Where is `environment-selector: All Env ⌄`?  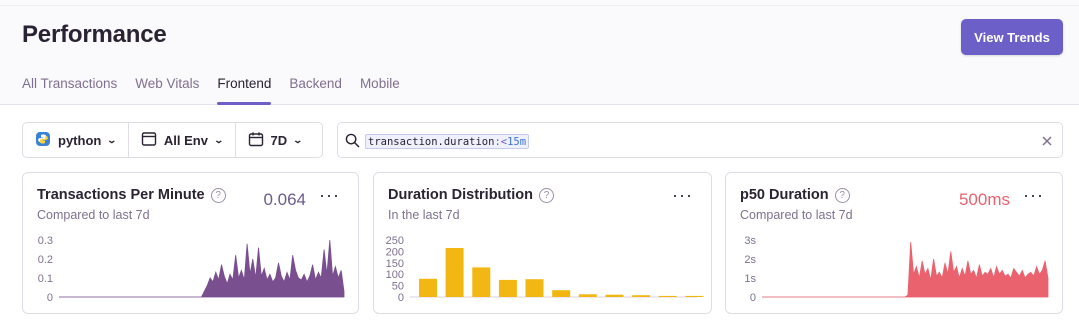
environment-selector: All Env ⌄ is located at coordinates (181, 140).